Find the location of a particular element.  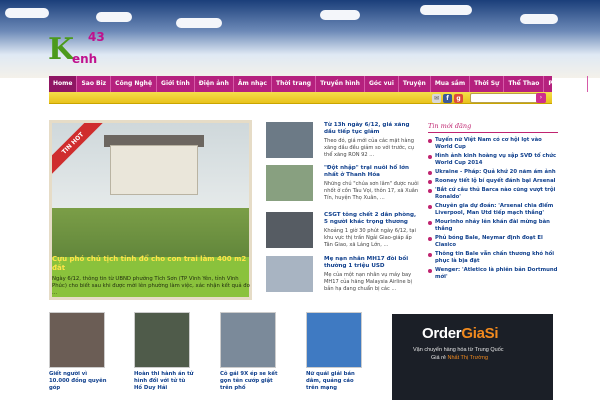

nav-item-thoi-trang: Thời trang is located at coordinates (294, 84).